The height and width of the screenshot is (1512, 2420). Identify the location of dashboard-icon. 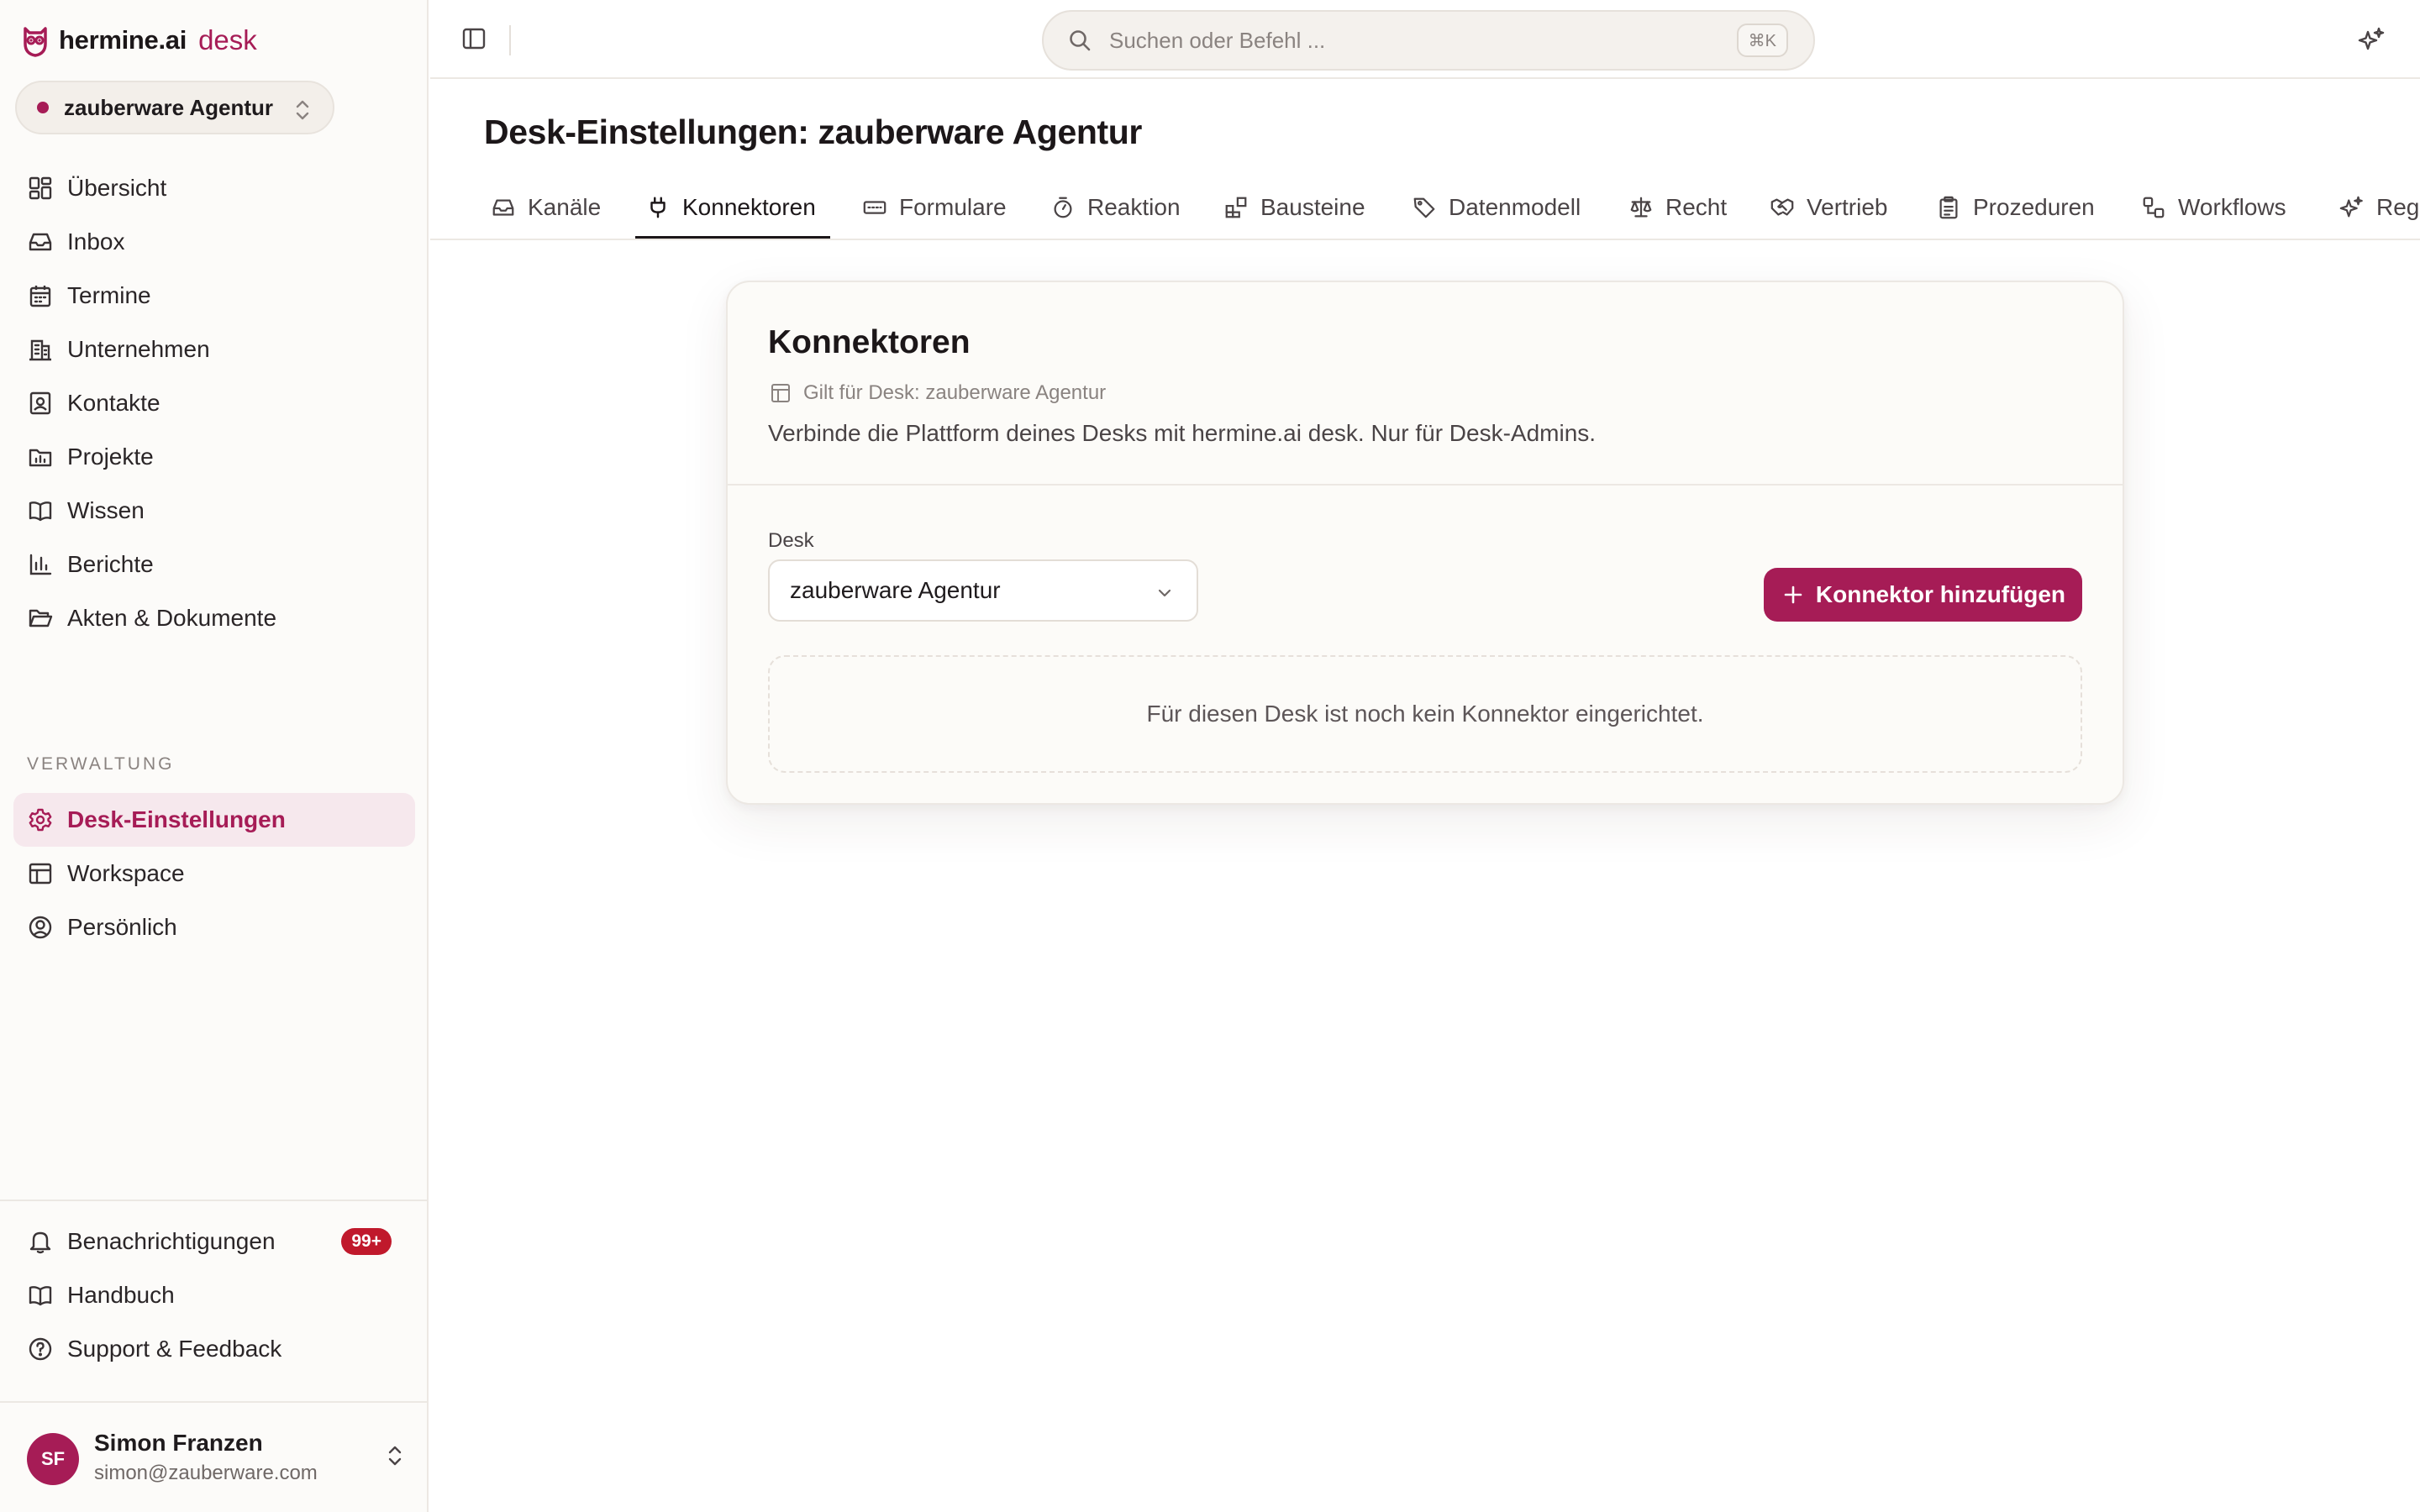
(40, 188).